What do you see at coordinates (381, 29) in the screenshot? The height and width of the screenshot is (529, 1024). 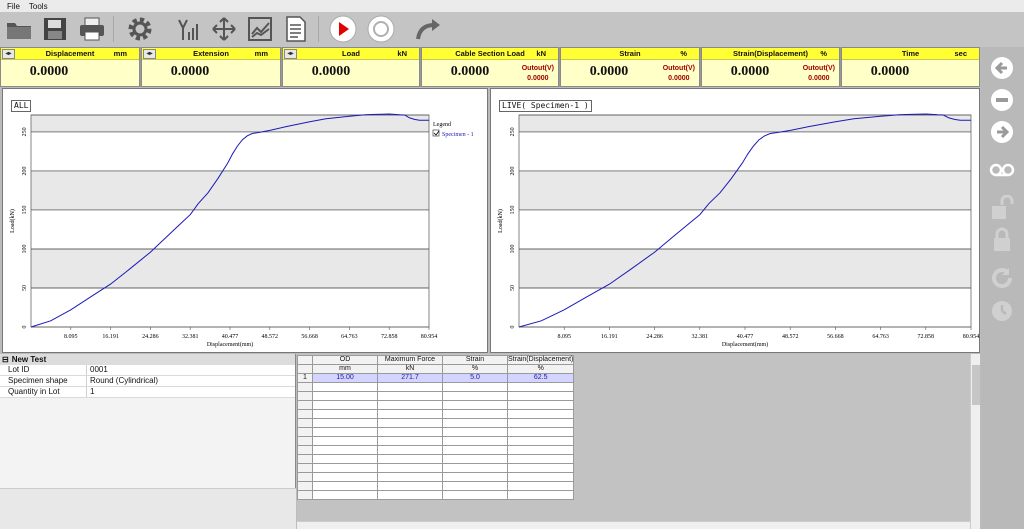 I see `stop-icon` at bounding box center [381, 29].